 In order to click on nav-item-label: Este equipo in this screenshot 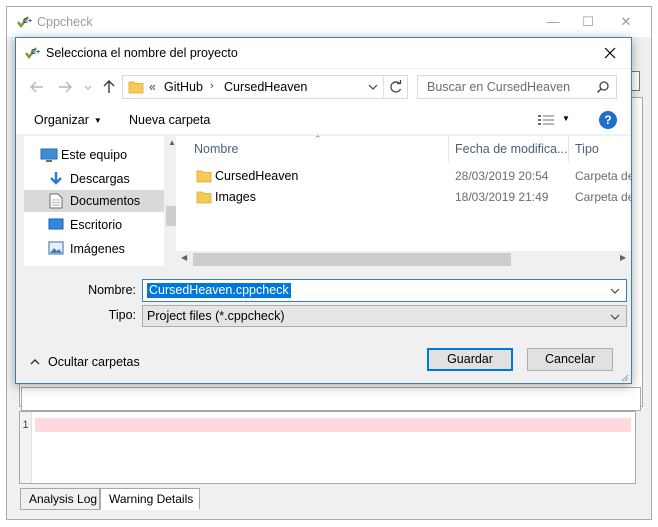, I will do `click(94, 155)`.